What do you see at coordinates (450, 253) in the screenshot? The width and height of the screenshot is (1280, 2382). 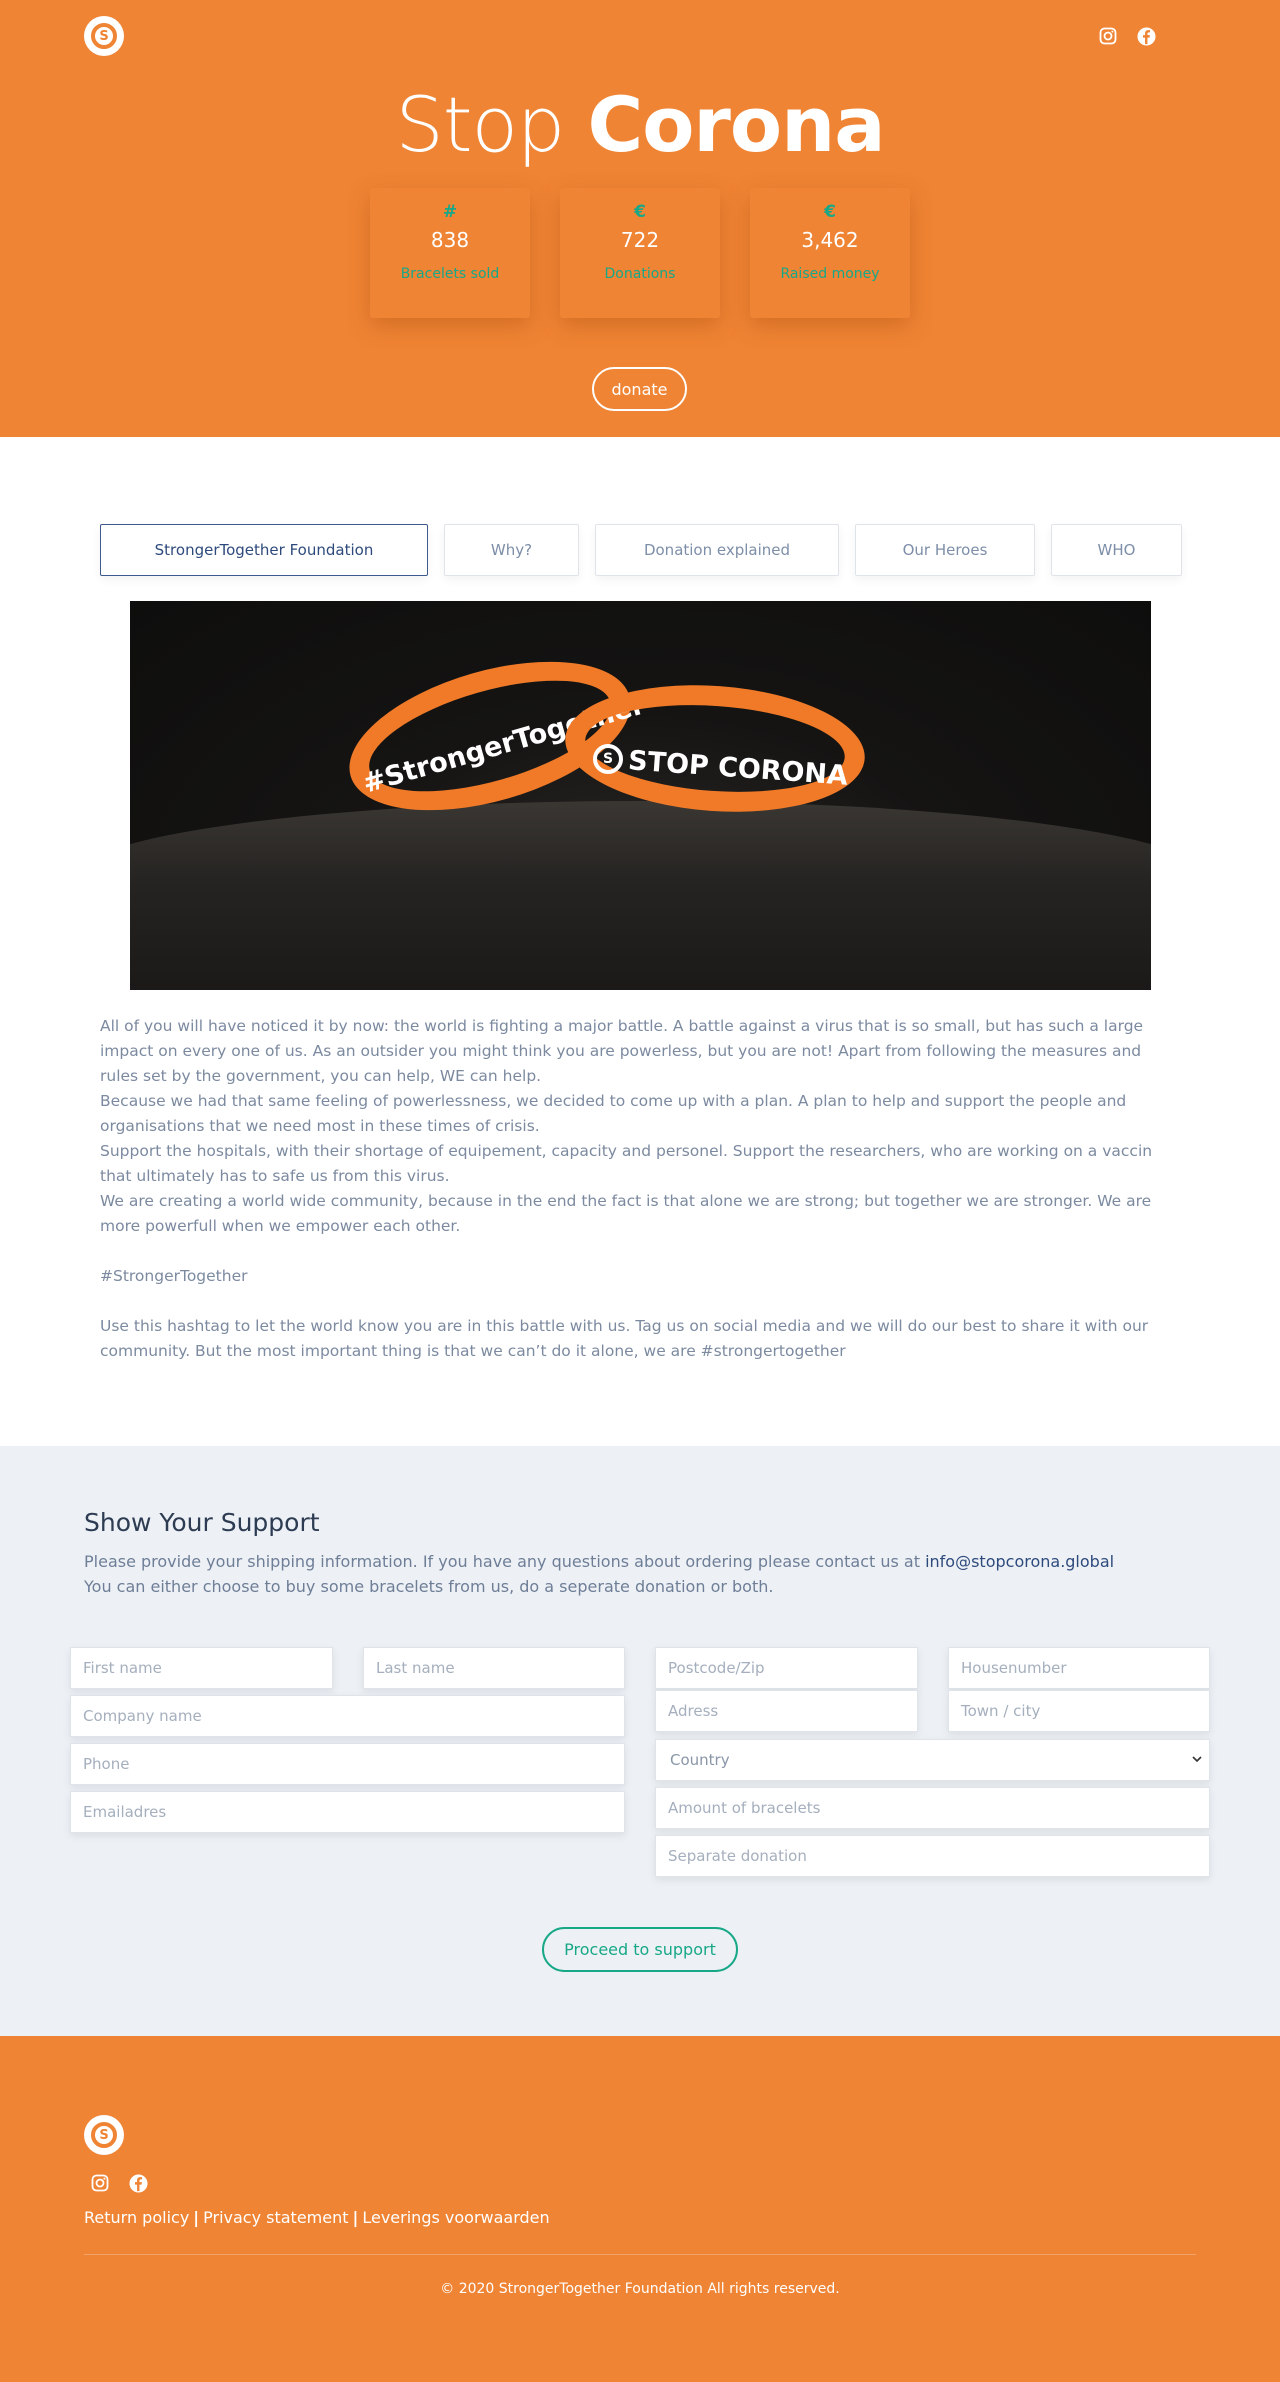 I see `stat-bracelets-sold: # 838 Bracelets sold` at bounding box center [450, 253].